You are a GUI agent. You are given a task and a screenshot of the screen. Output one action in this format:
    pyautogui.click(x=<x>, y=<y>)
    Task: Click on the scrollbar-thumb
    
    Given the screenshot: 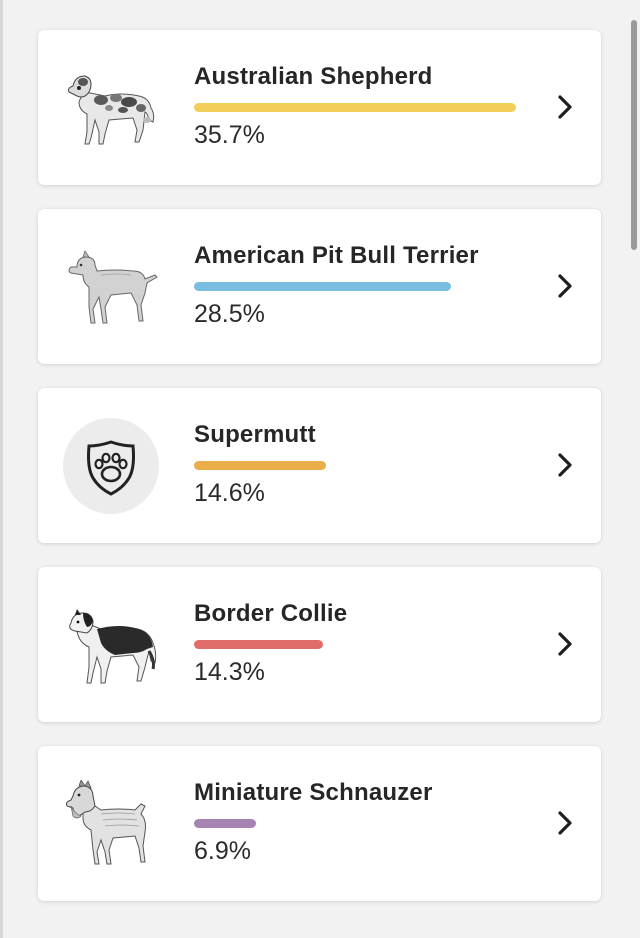 What is the action you would take?
    pyautogui.click(x=634, y=135)
    